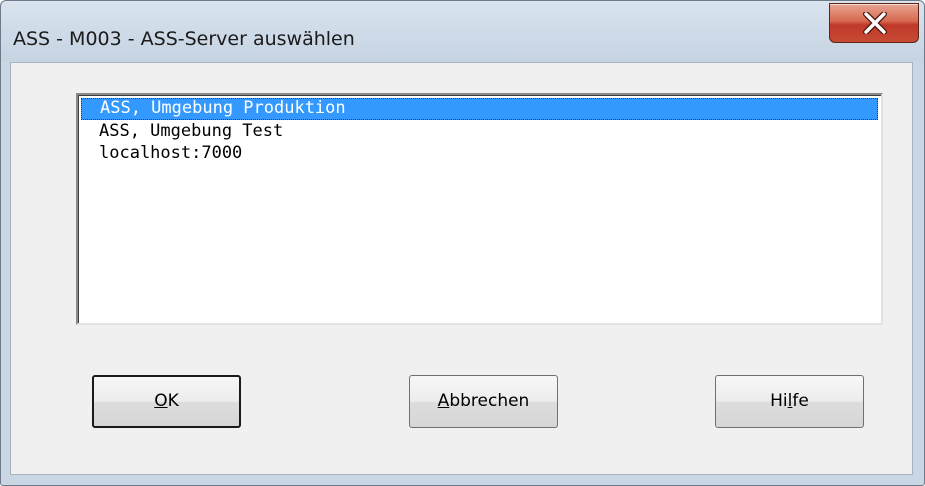  I want to click on list-item-server-test: ASS, Umgebung Test, so click(479, 132).